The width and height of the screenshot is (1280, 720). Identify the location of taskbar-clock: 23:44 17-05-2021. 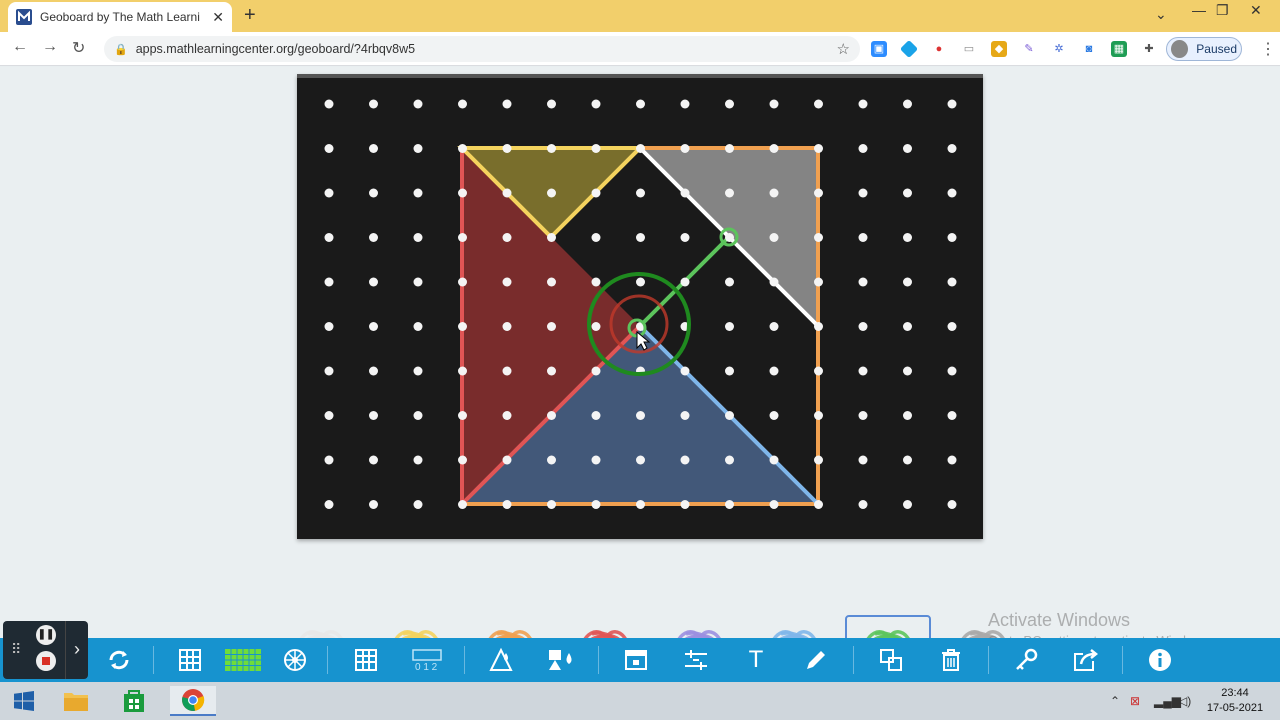
(1235, 701).